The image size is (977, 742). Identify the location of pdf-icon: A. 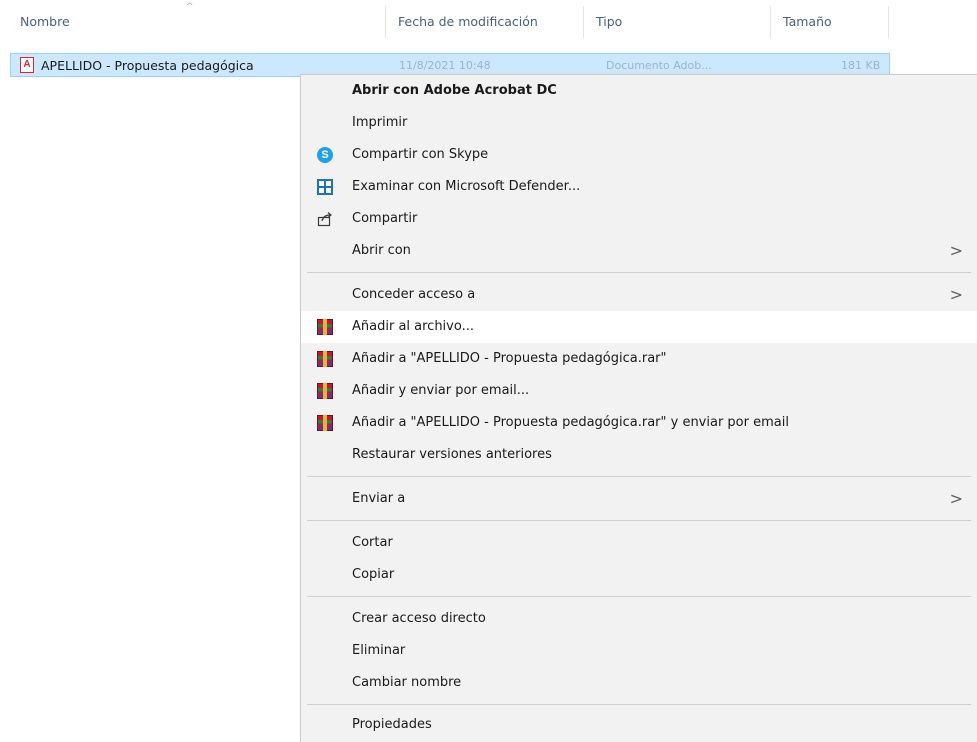
(27, 65).